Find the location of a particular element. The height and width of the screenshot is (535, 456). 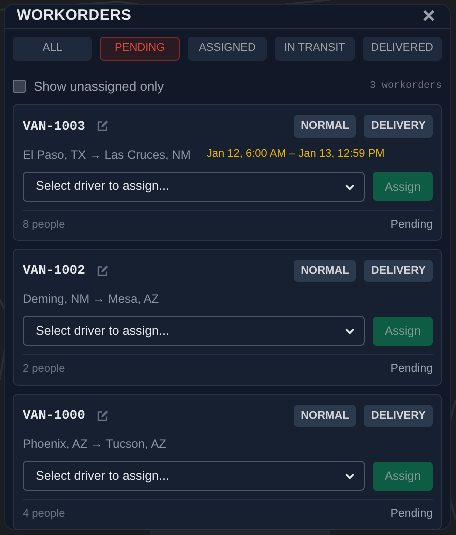

route-text: El Paso, TX → Las Cruces, NM is located at coordinates (107, 155).